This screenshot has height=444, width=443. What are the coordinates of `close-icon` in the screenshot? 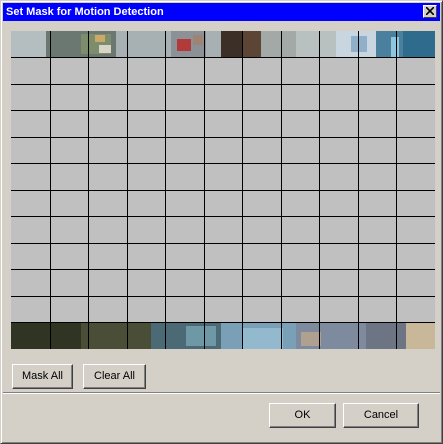 It's located at (430, 11).